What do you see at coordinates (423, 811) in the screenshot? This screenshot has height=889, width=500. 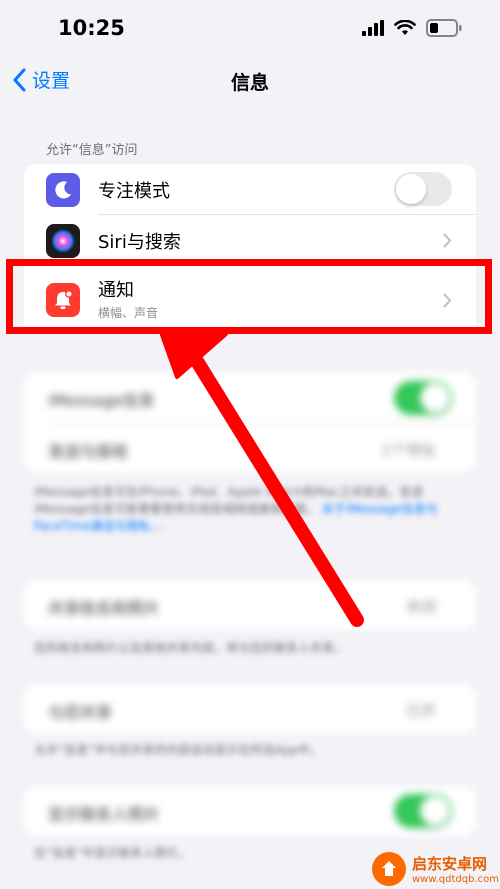 I see `contact-photos-toggle` at bounding box center [423, 811].